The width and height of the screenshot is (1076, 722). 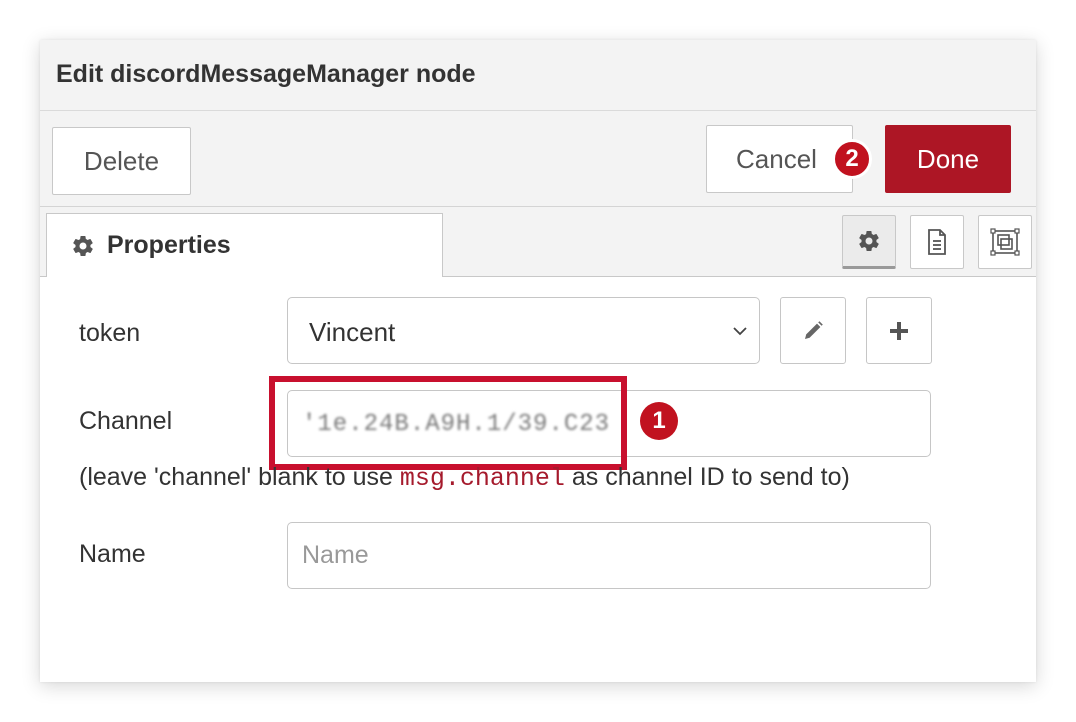 I want to click on document-icon, so click(x=937, y=242).